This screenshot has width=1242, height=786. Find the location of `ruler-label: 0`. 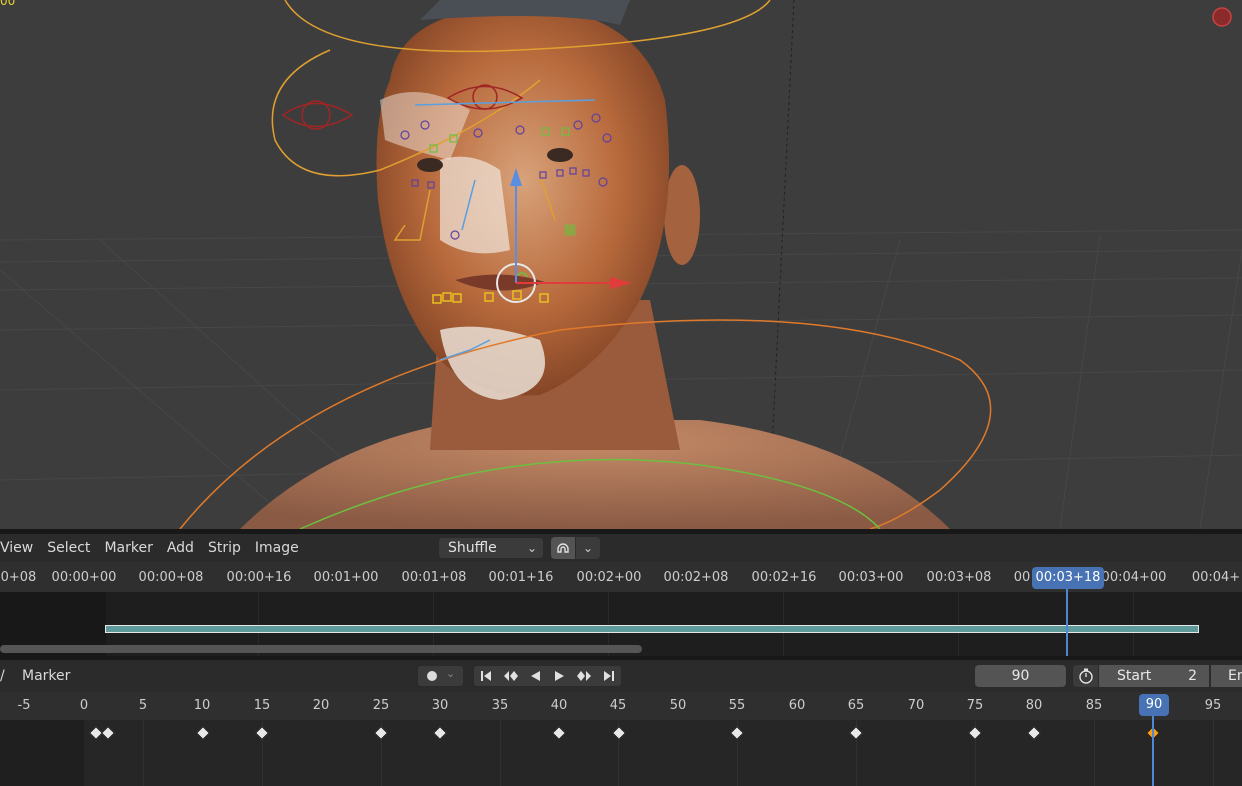

ruler-label: 0 is located at coordinates (84, 705).